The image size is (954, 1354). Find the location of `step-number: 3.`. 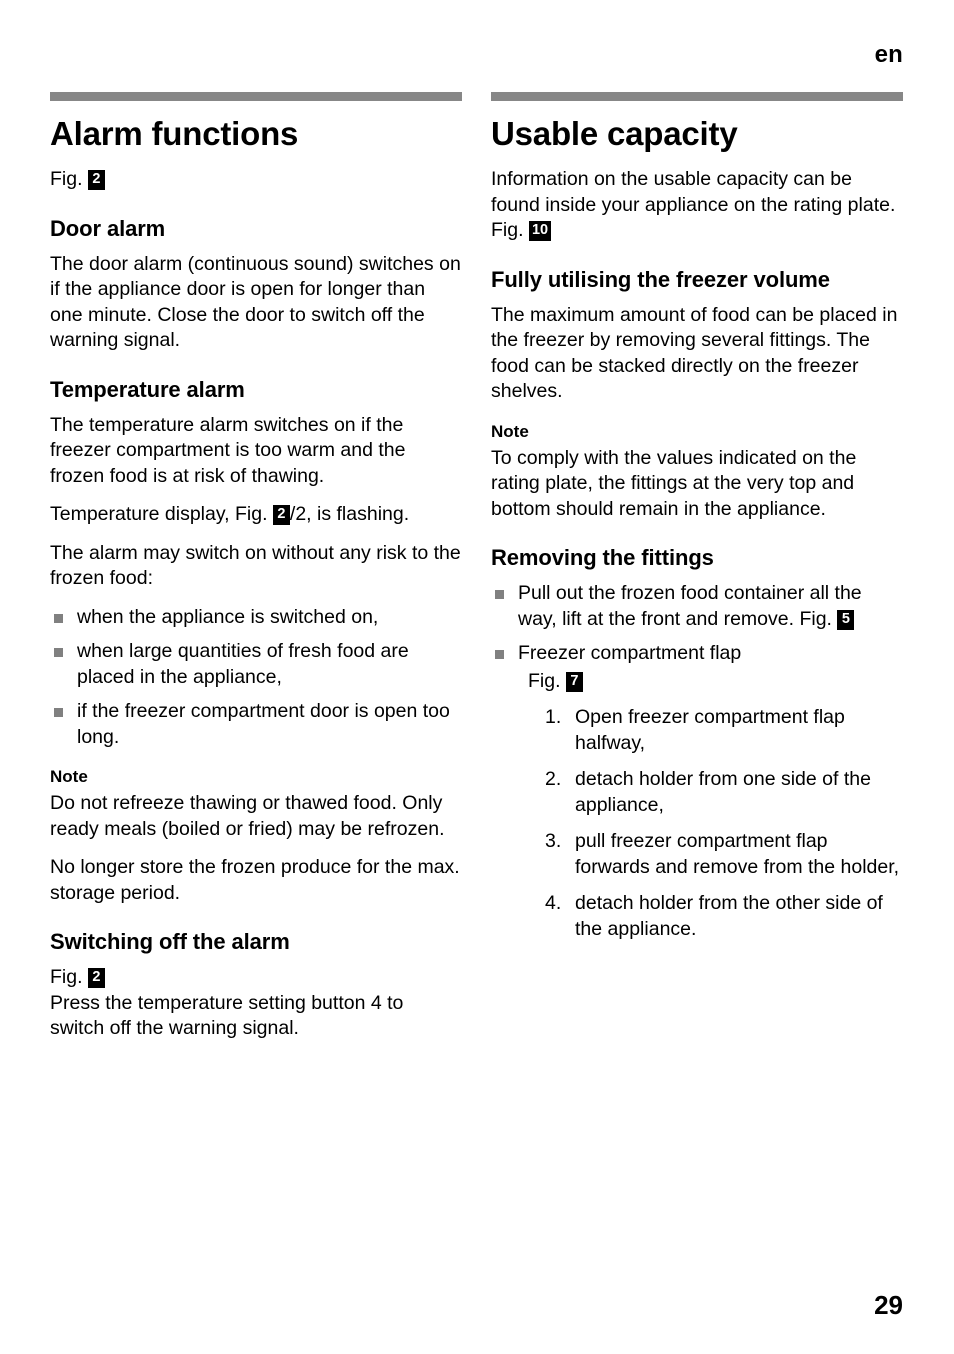

step-number: 3. is located at coordinates (553, 841).